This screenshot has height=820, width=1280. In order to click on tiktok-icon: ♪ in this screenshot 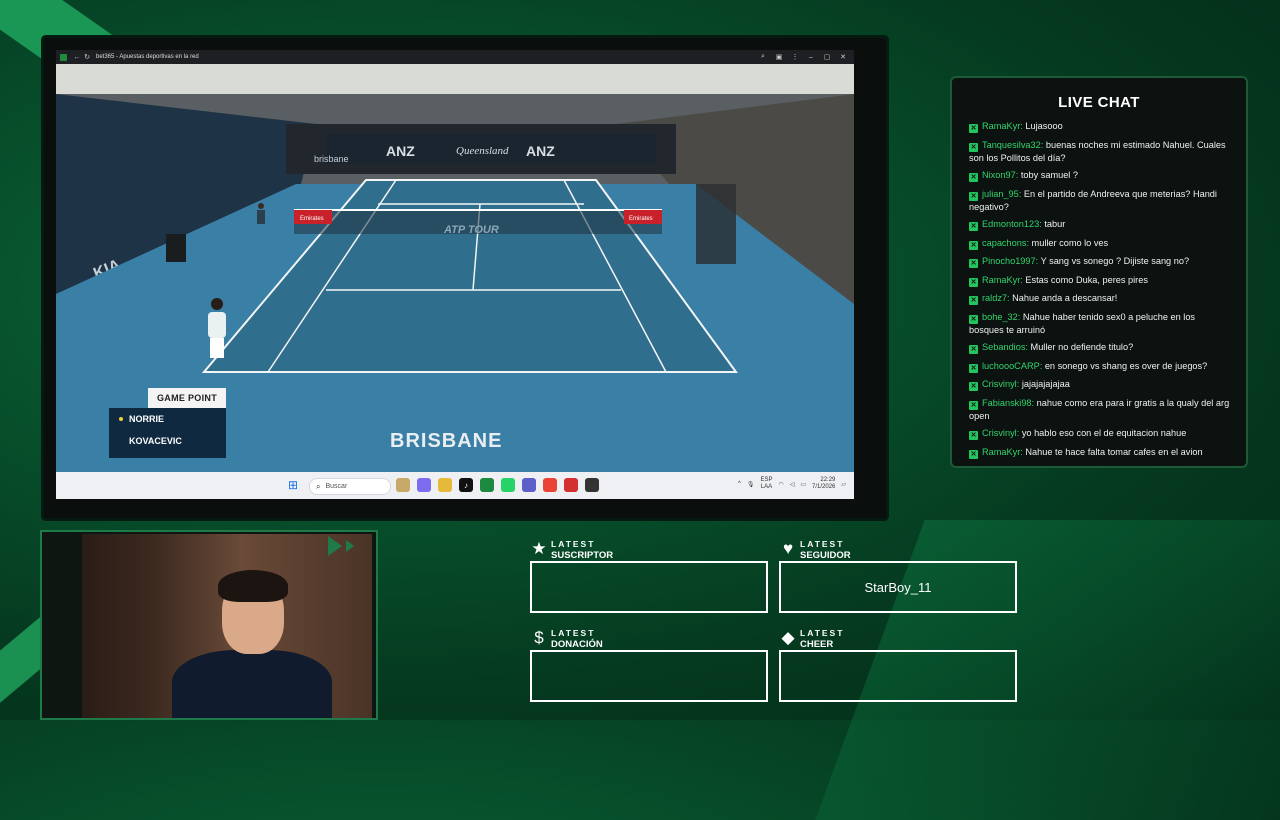, I will do `click(466, 485)`.